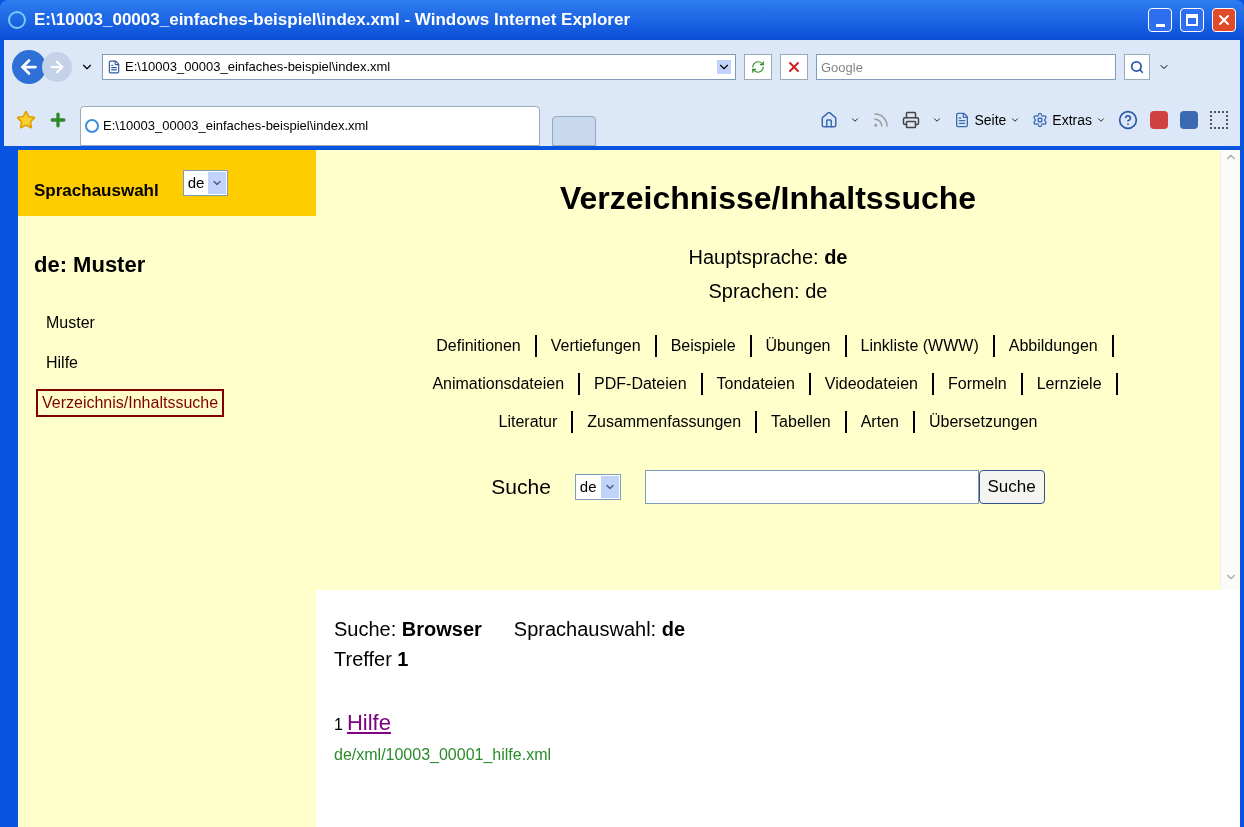 The width and height of the screenshot is (1244, 827). I want to click on category-link: Lernziele, so click(1069, 384).